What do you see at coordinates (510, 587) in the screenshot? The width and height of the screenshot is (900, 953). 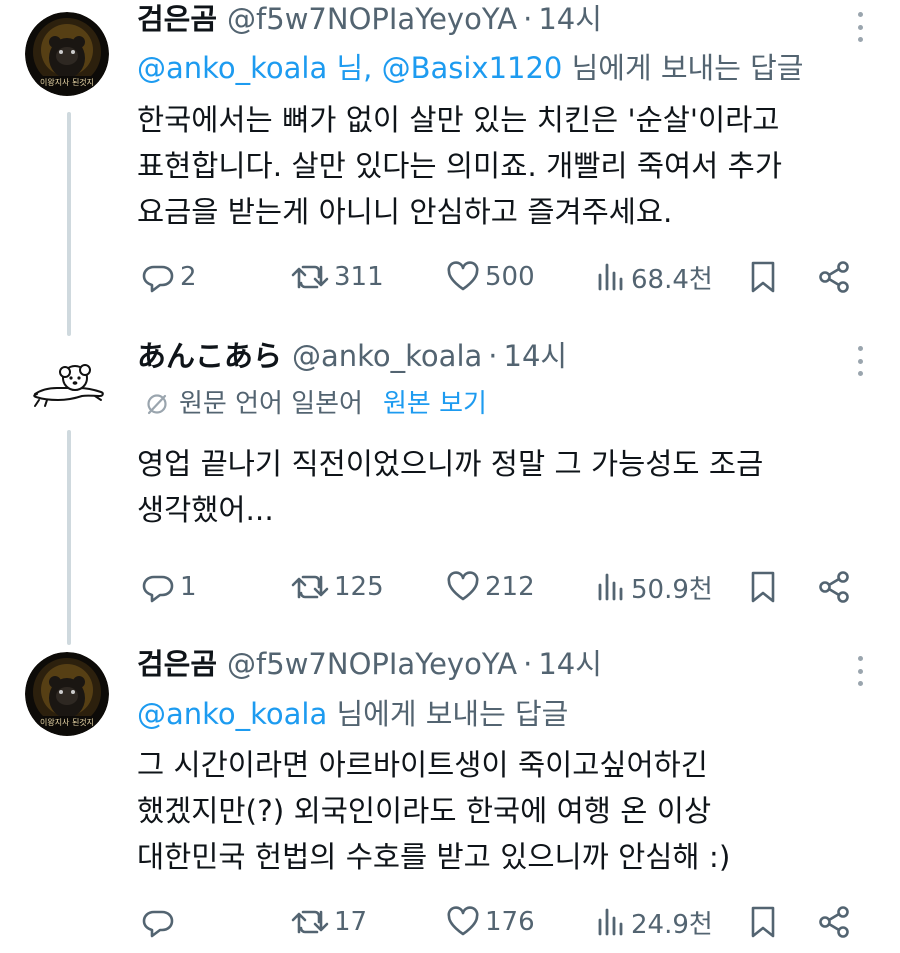 I see `like-count: 212` at bounding box center [510, 587].